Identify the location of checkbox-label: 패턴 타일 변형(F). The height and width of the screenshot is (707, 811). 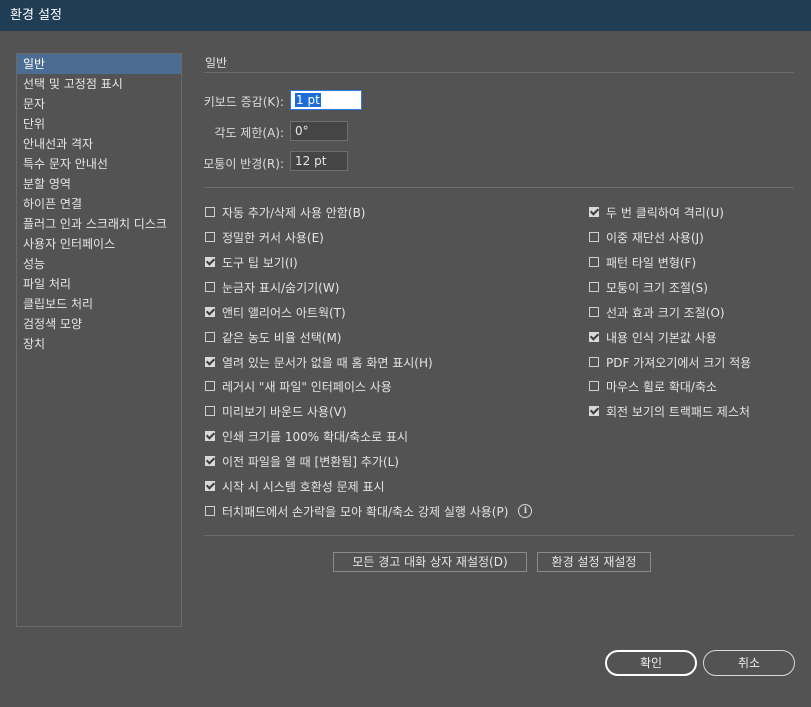
(651, 262).